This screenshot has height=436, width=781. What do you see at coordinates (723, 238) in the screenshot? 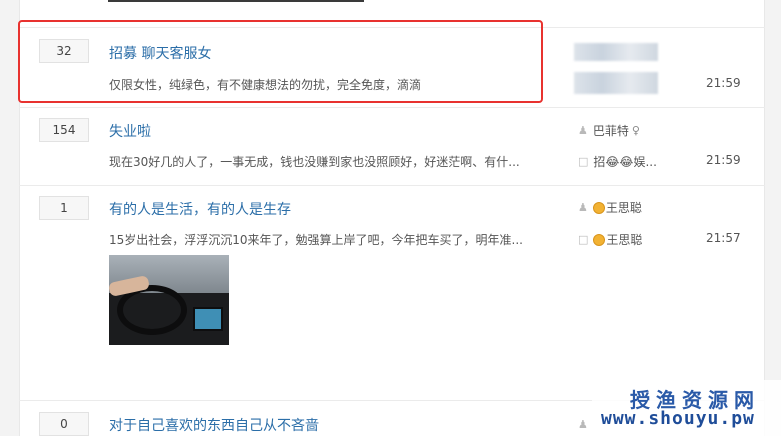
I see `topic-time: 21:57` at bounding box center [723, 238].